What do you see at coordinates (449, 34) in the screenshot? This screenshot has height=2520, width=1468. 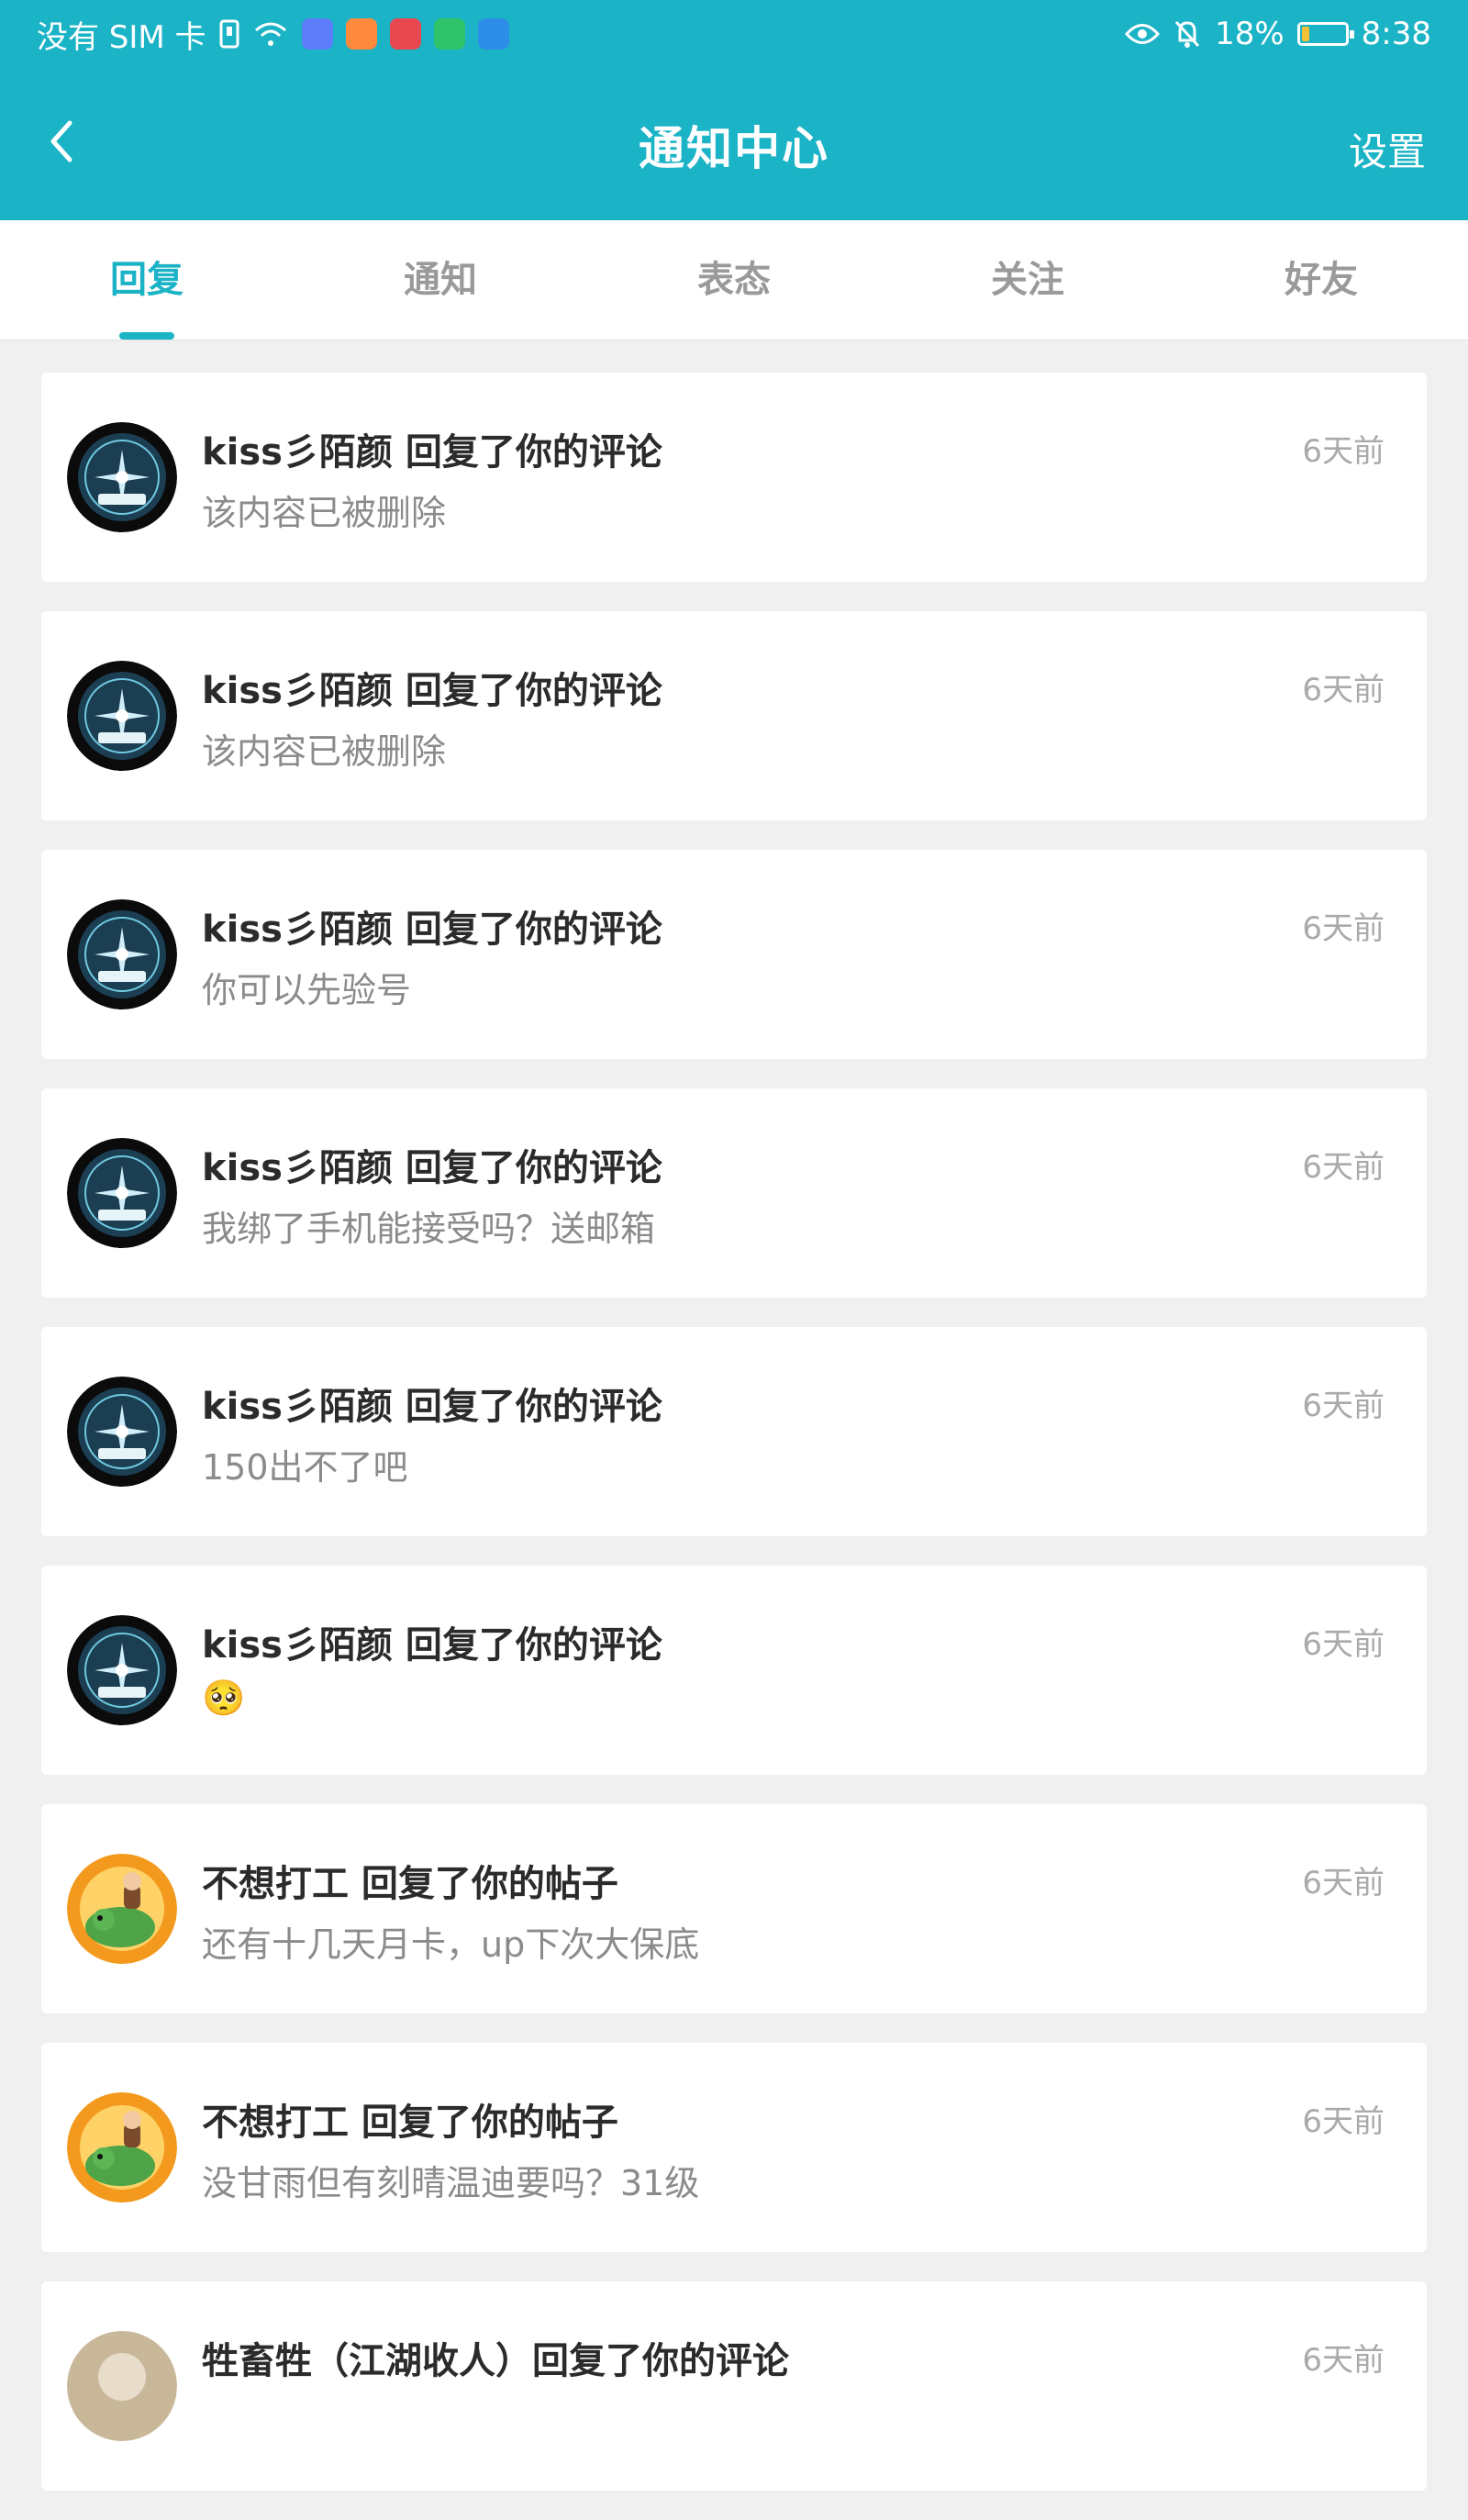 I see `chat-app-icon` at bounding box center [449, 34].